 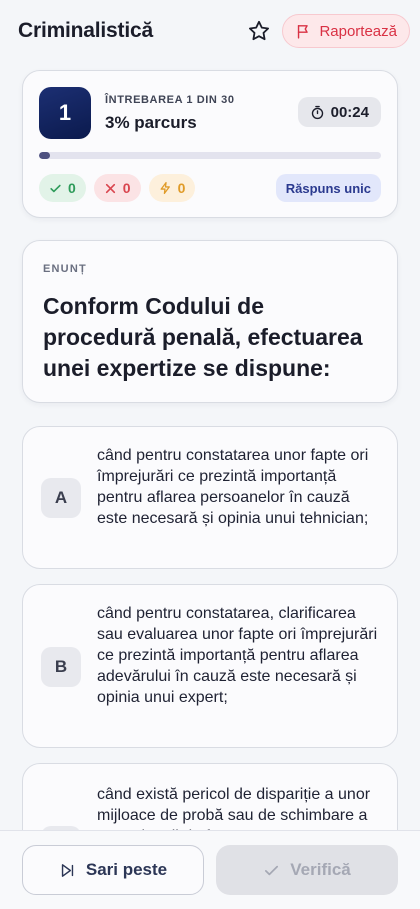 I want to click on verify-label: Verifică, so click(x=320, y=869).